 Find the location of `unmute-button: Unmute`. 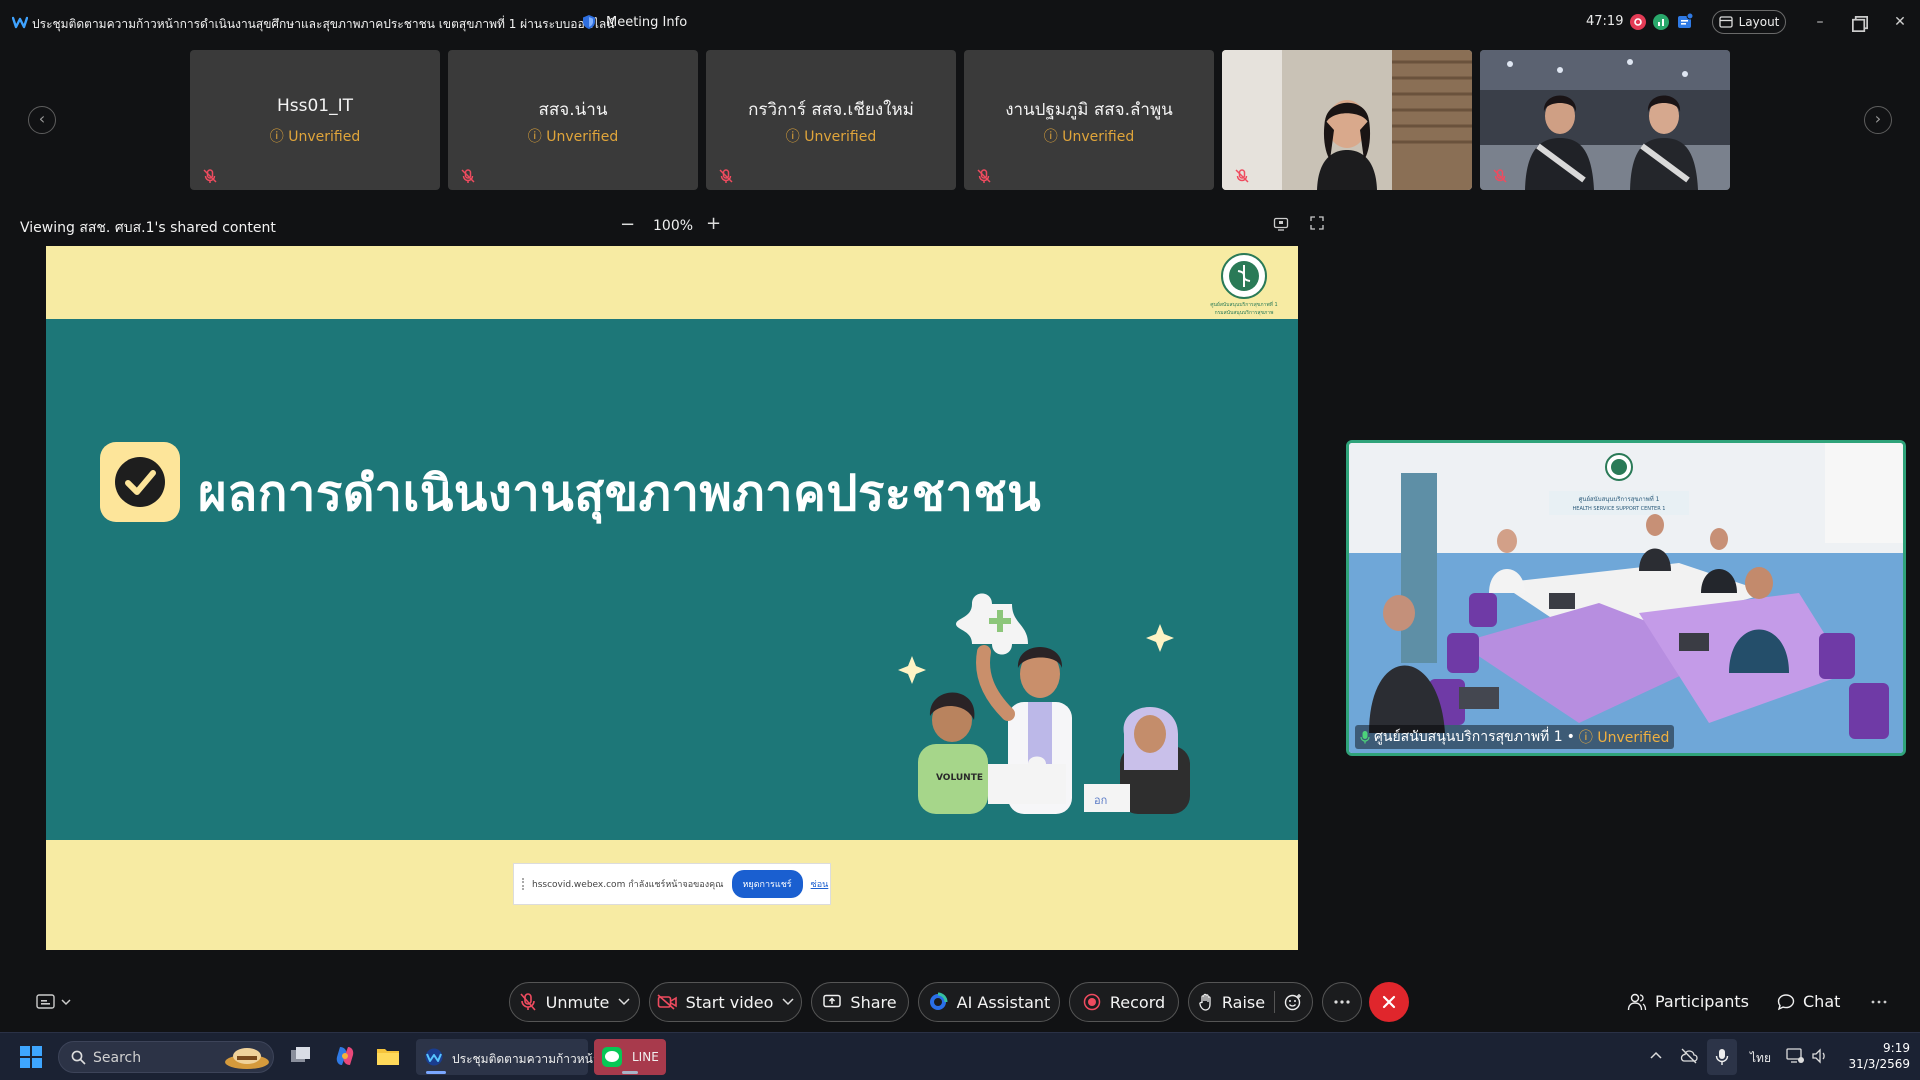

unmute-button: Unmute is located at coordinates (574, 1002).